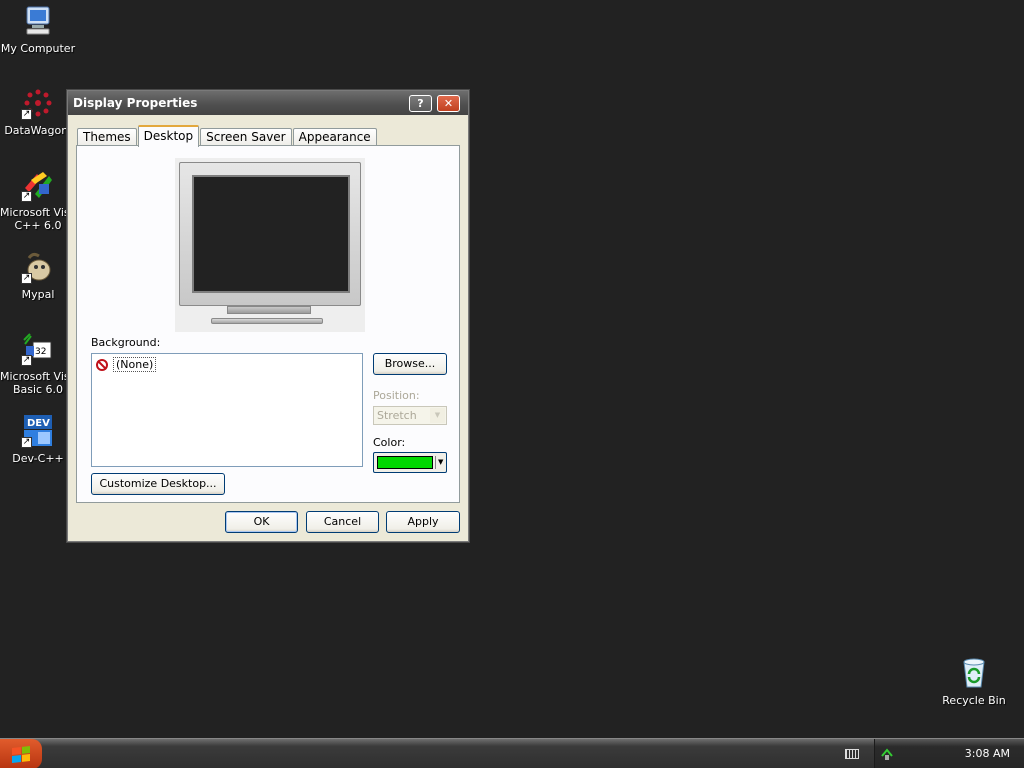 This screenshot has width=1024, height=768. What do you see at coordinates (38, 48) in the screenshot?
I see `desktop-icon-label: My Computer` at bounding box center [38, 48].